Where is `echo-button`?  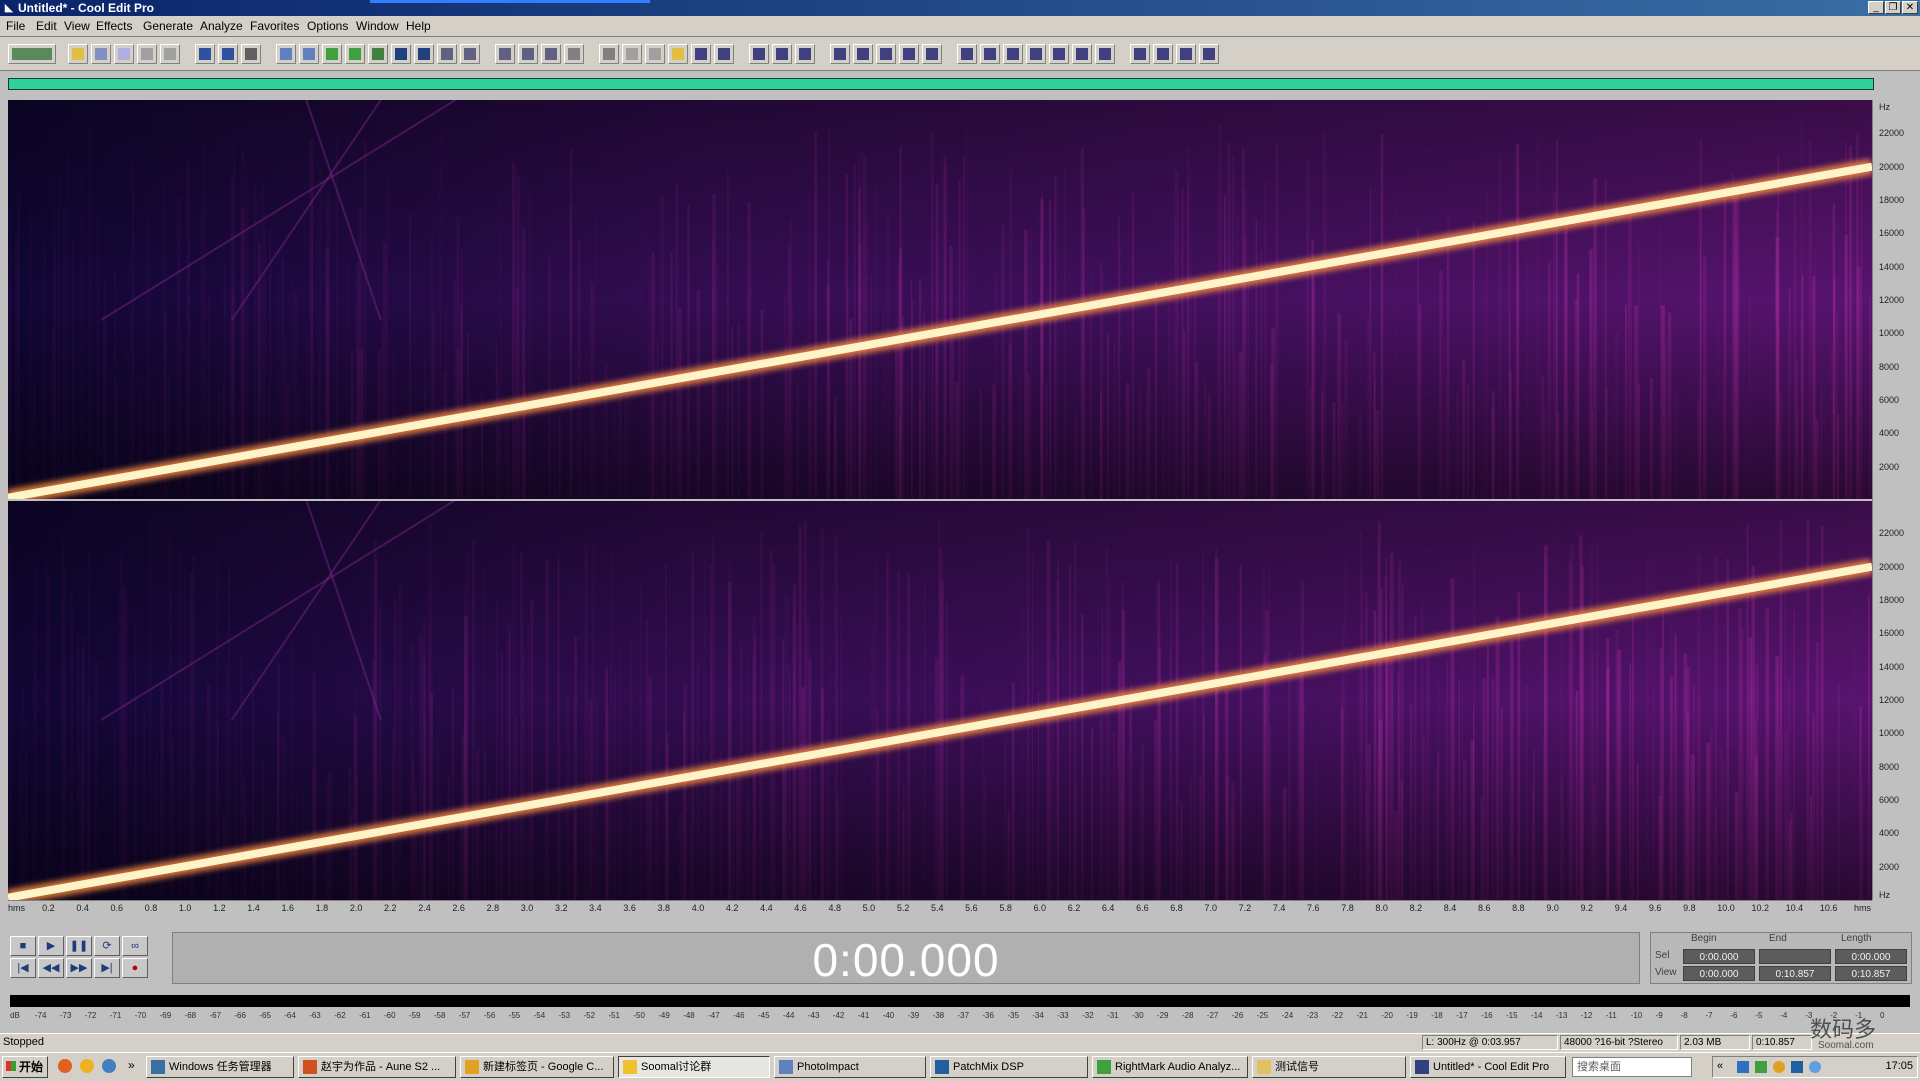 echo-button is located at coordinates (863, 54).